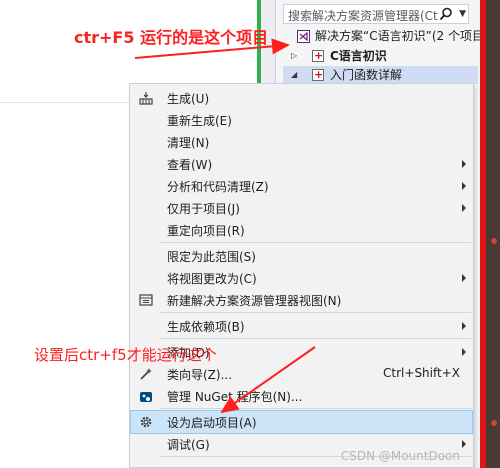 The width and height of the screenshot is (500, 468). I want to click on menu-label: 设为启动项目(A), so click(212, 423).